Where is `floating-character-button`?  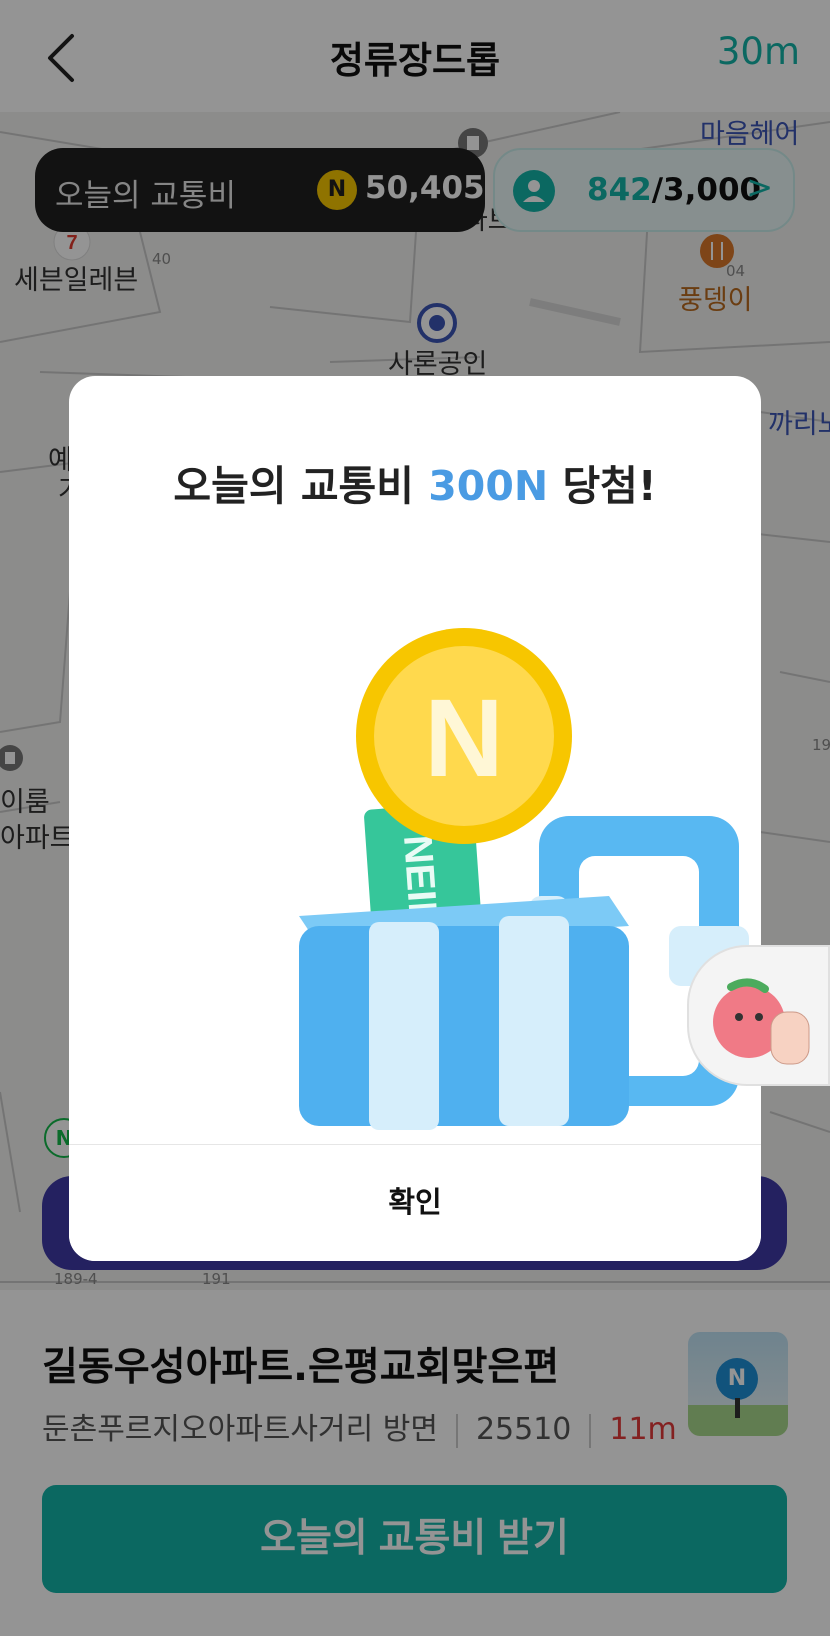 floating-character-button is located at coordinates (758, 1015).